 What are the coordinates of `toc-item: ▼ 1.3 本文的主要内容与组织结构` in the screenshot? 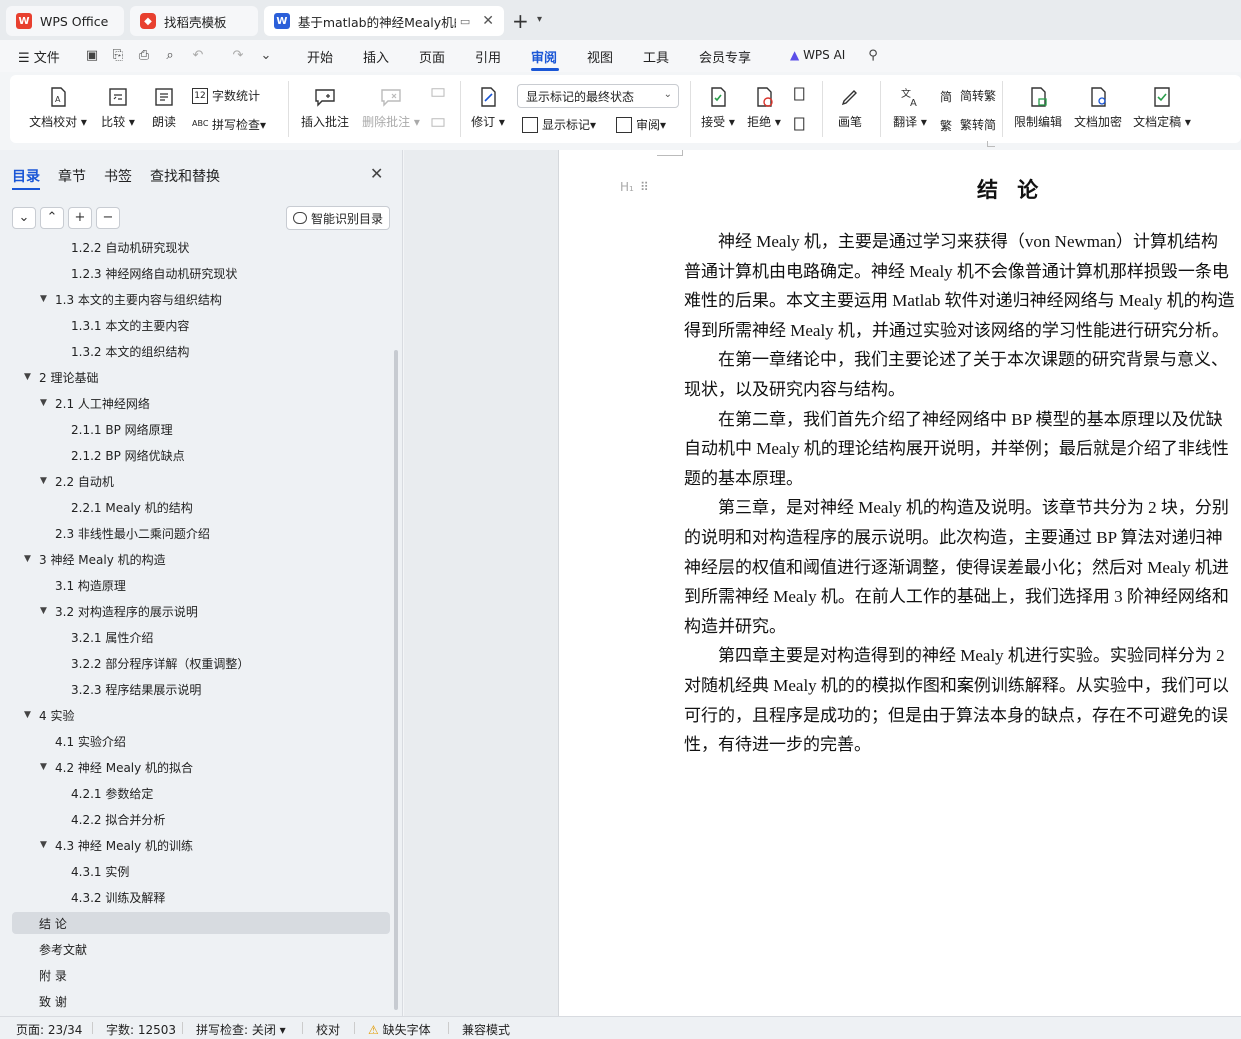 It's located at (195, 299).